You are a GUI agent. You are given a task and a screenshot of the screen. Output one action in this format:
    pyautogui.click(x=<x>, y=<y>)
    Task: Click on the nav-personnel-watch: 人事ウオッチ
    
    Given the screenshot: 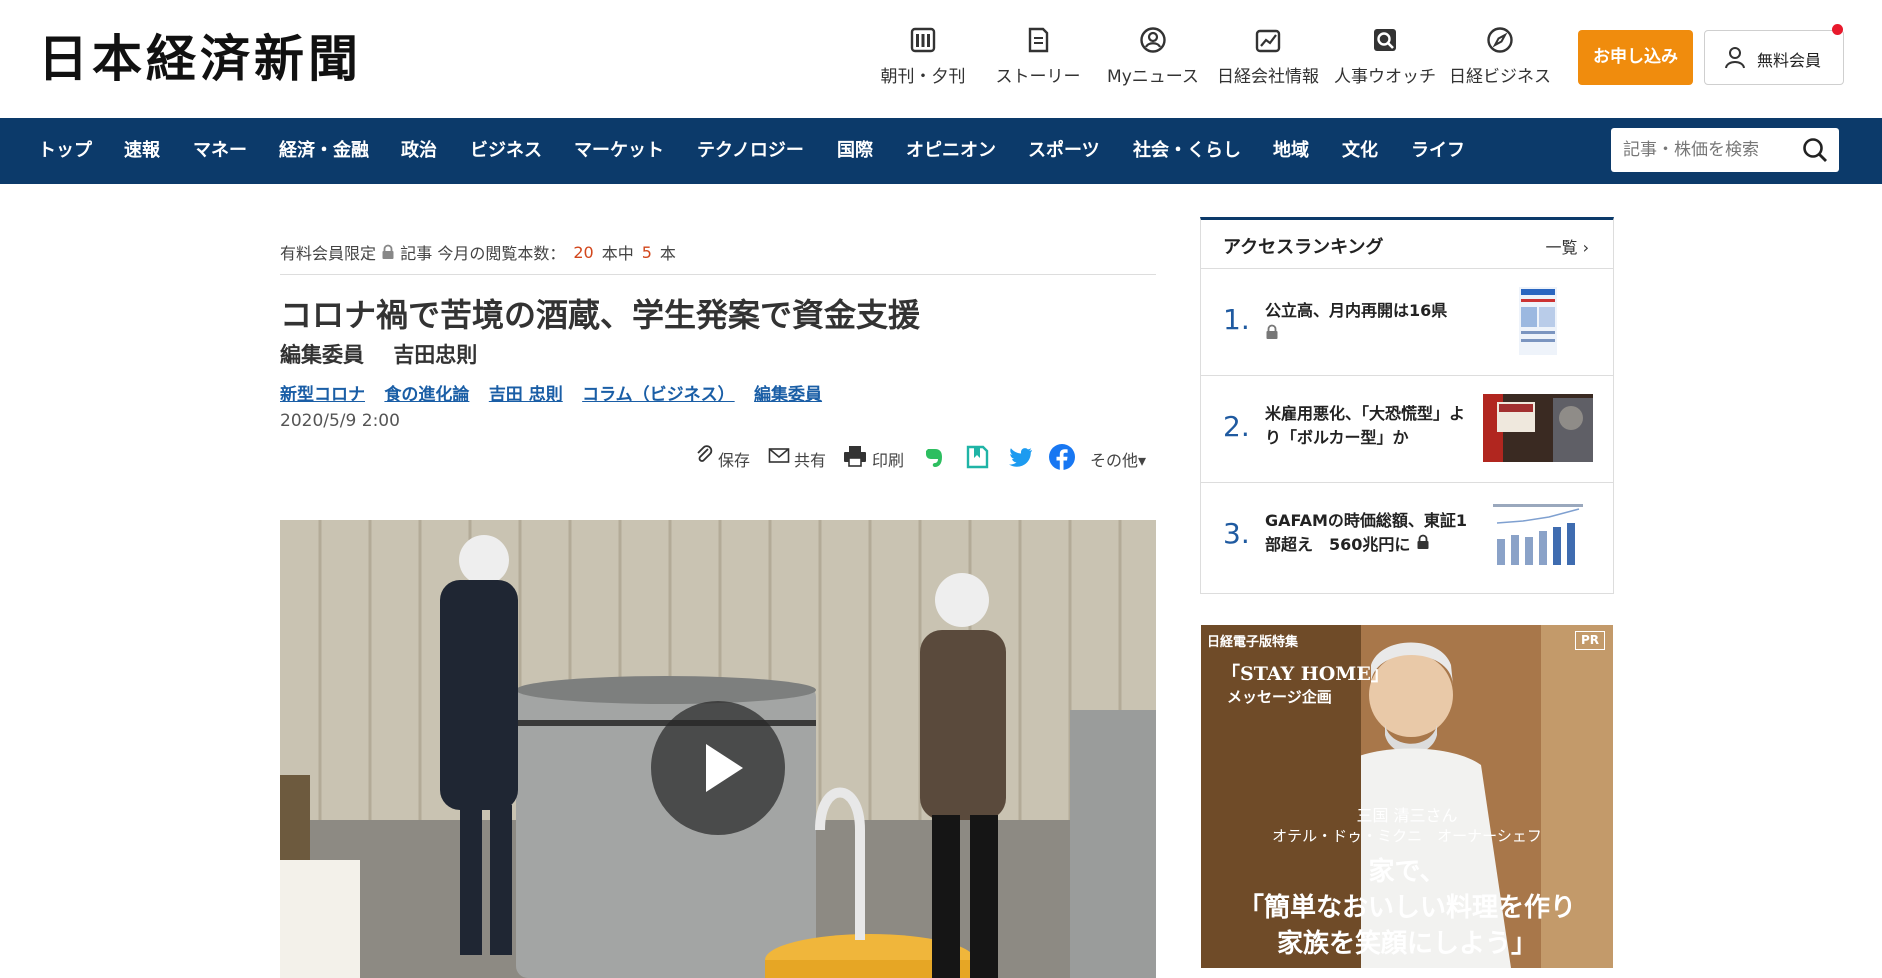 What is the action you would take?
    pyautogui.click(x=1385, y=57)
    